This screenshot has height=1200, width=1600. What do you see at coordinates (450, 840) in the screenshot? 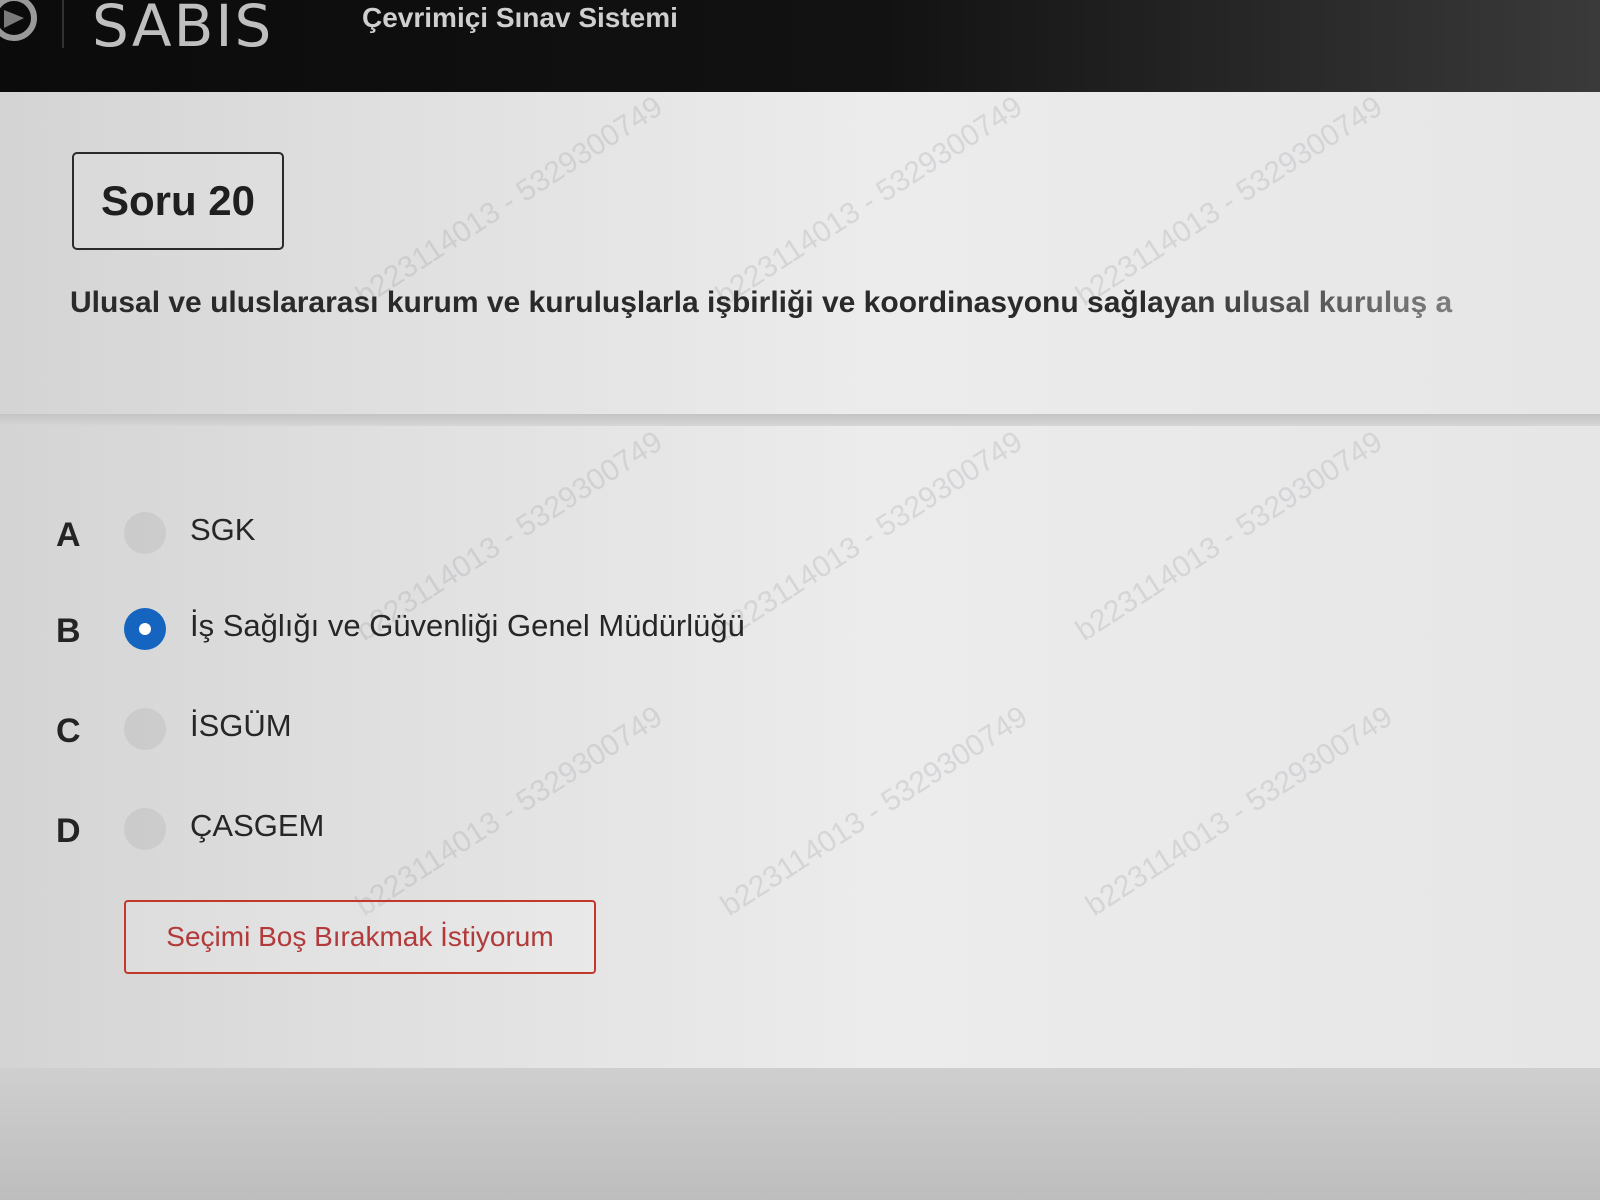
I see `option-d: D ÇASGEM` at bounding box center [450, 840].